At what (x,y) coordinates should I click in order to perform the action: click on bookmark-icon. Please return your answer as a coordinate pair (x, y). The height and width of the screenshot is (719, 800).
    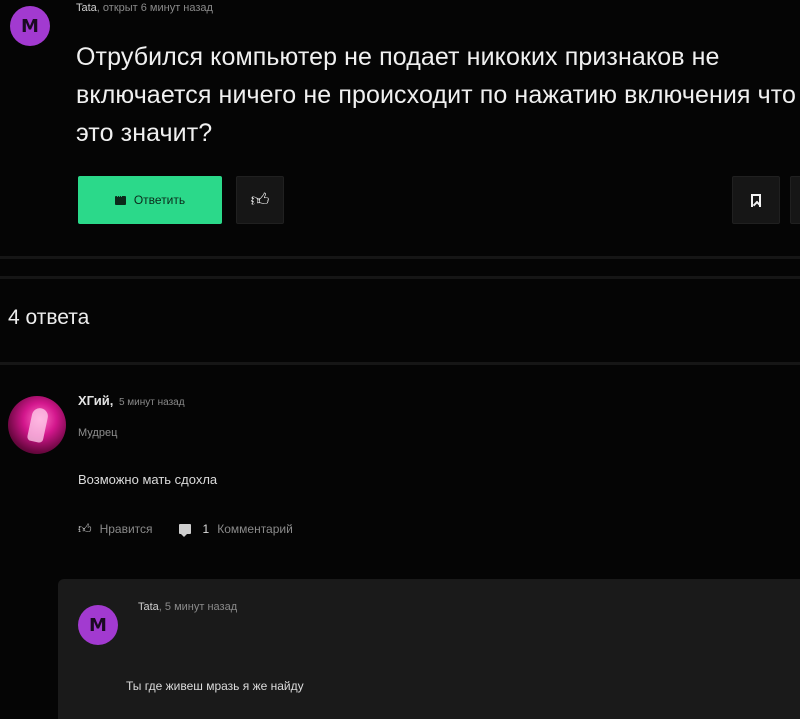
    Looking at the image, I should click on (756, 200).